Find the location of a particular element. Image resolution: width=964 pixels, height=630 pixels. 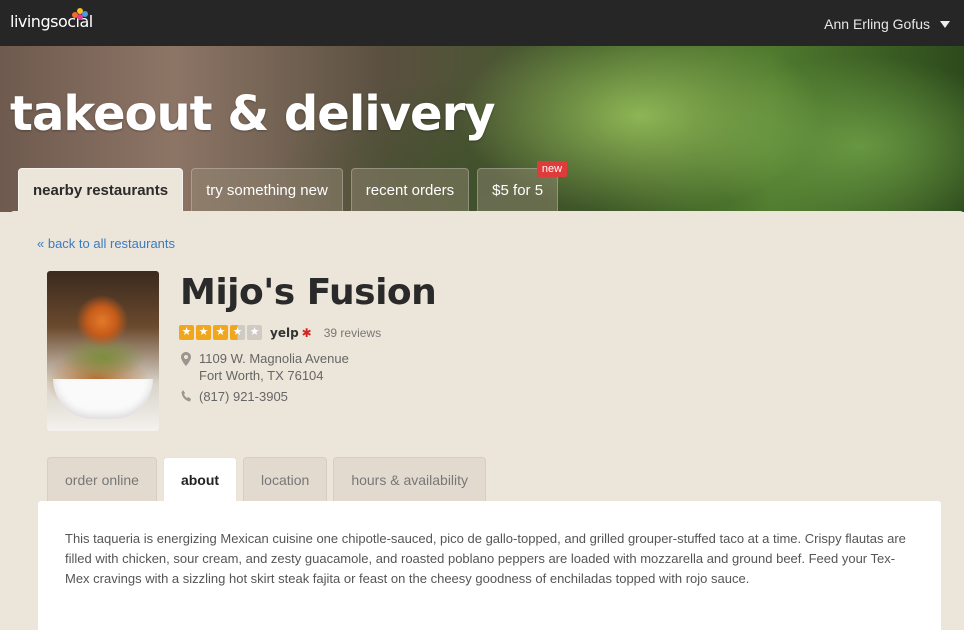

phone-icon is located at coordinates (186, 396).